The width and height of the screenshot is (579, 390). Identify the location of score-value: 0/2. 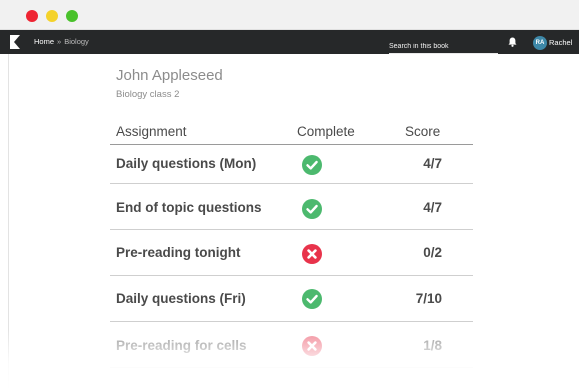
(432, 252).